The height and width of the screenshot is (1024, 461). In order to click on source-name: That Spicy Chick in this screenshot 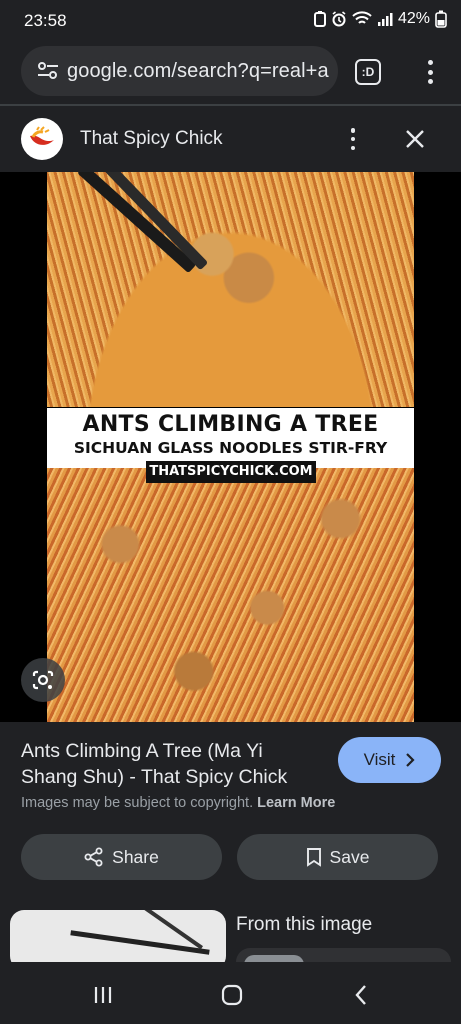, I will do `click(151, 139)`.